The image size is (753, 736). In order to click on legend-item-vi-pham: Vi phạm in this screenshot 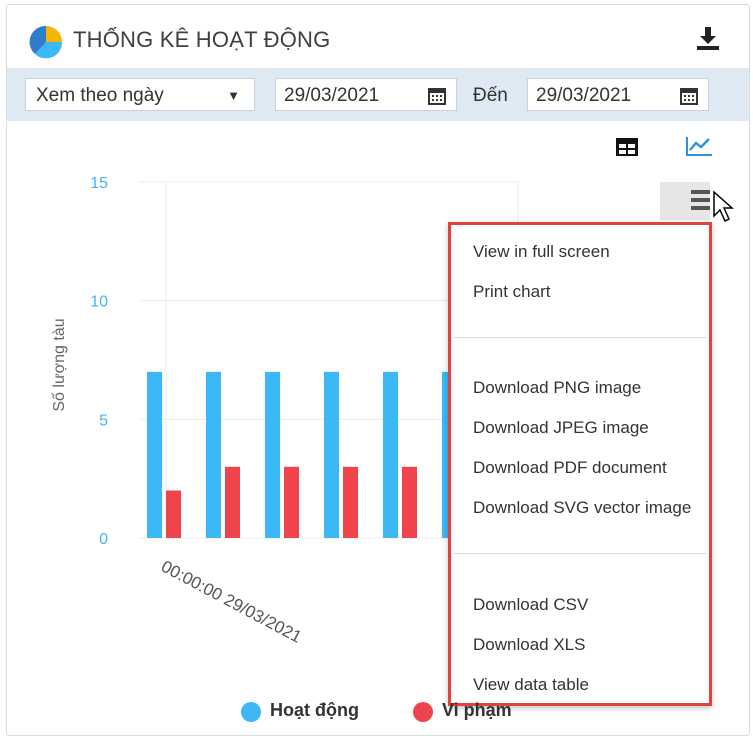, I will do `click(477, 710)`.